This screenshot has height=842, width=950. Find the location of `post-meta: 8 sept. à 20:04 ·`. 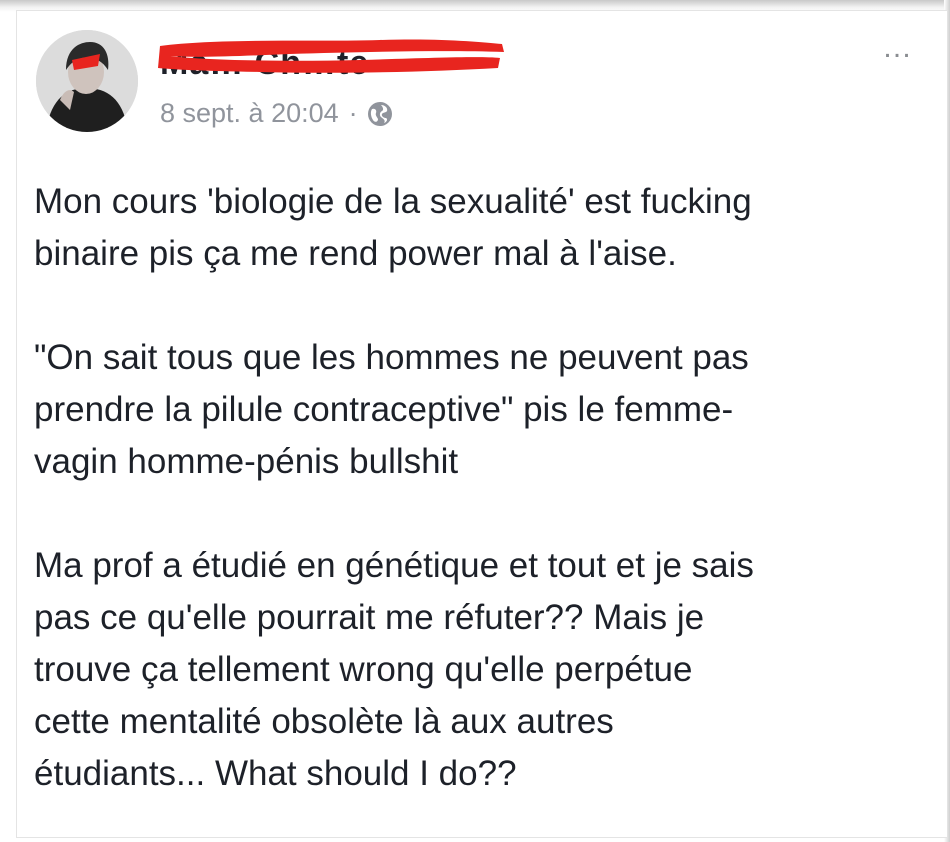

post-meta: 8 sept. à 20:04 · is located at coordinates (277, 113).